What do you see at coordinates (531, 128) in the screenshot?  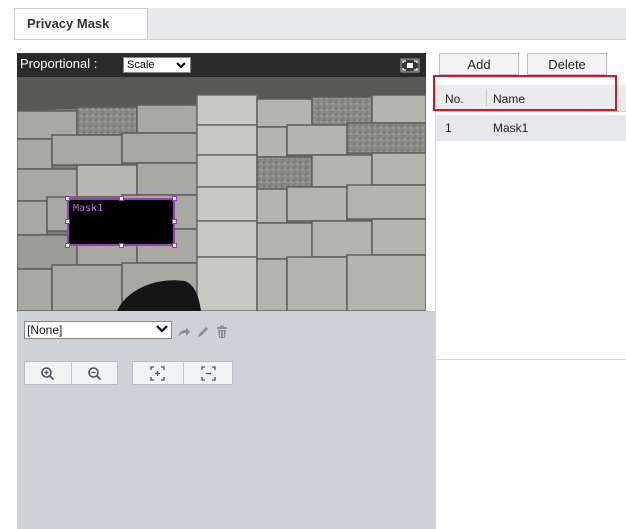 I see `table-row: 1 Mask1` at bounding box center [531, 128].